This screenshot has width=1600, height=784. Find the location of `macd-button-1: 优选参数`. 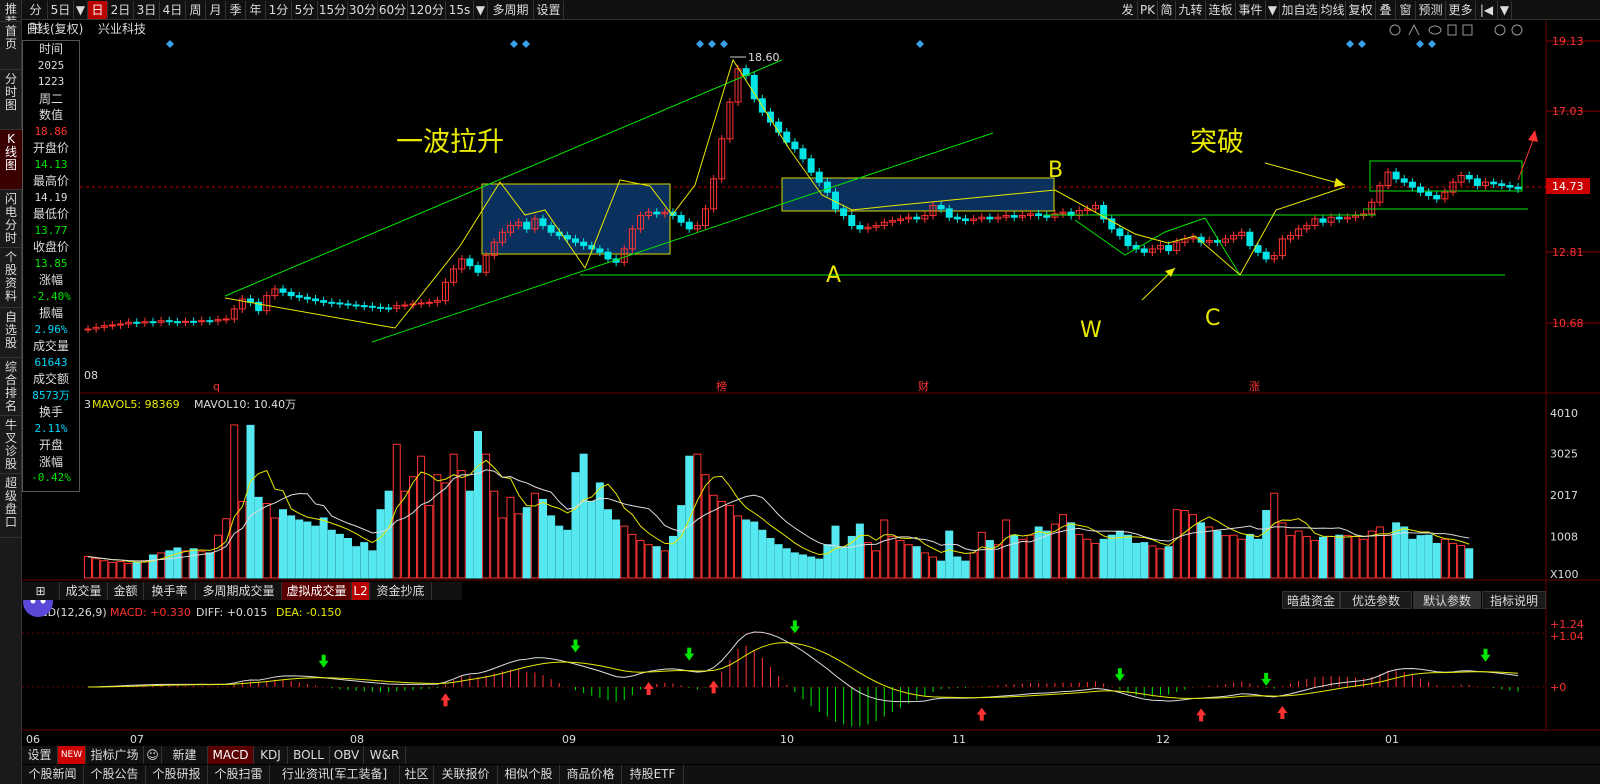

macd-button-1: 优选参数 is located at coordinates (1376, 600).